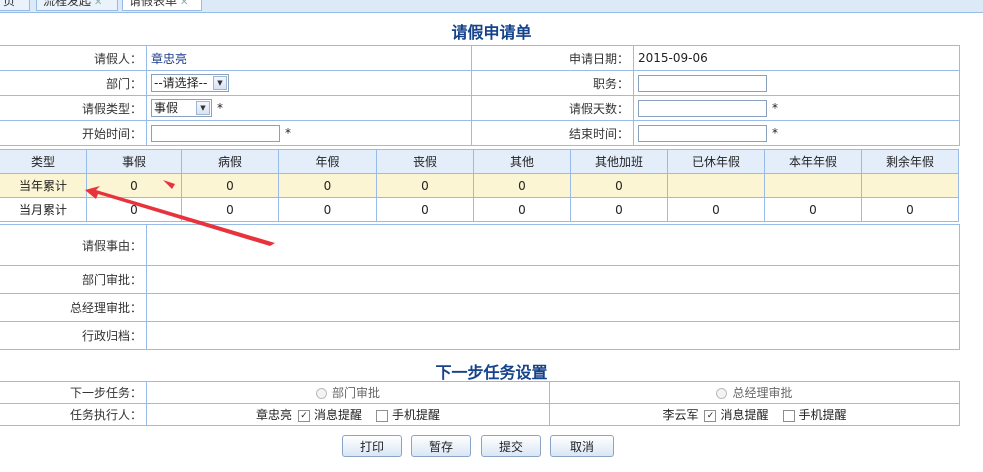 The height and width of the screenshot is (472, 983). Describe the element at coordinates (9, 4) in the screenshot. I see `tab-home-label: 页` at that location.